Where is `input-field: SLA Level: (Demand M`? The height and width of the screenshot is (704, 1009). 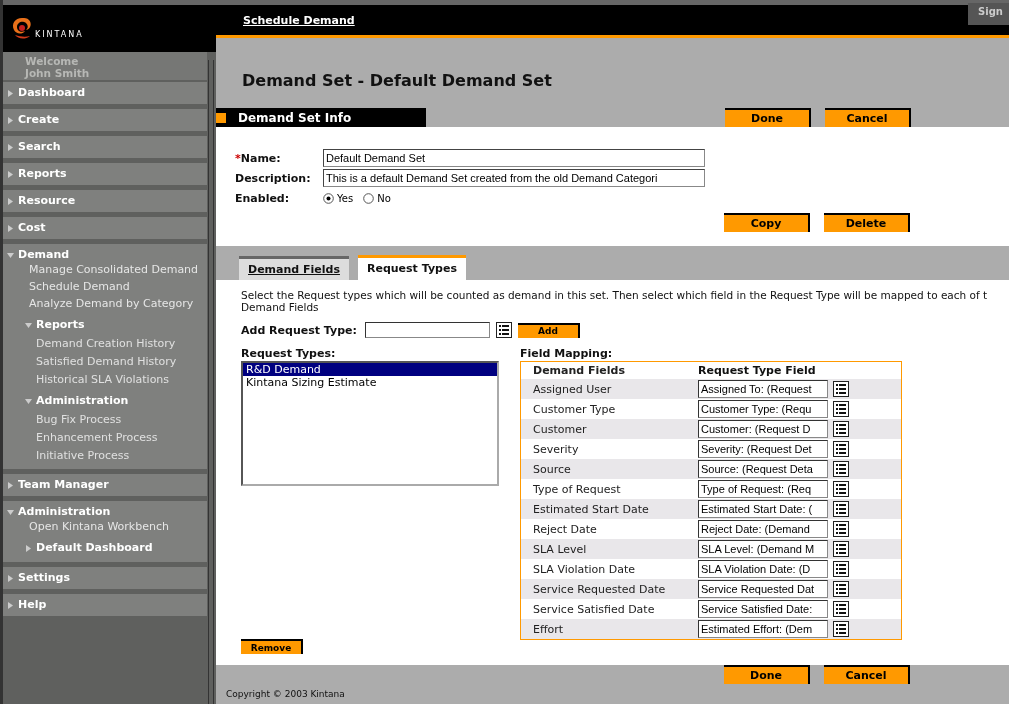 input-field: SLA Level: (Demand M is located at coordinates (763, 549).